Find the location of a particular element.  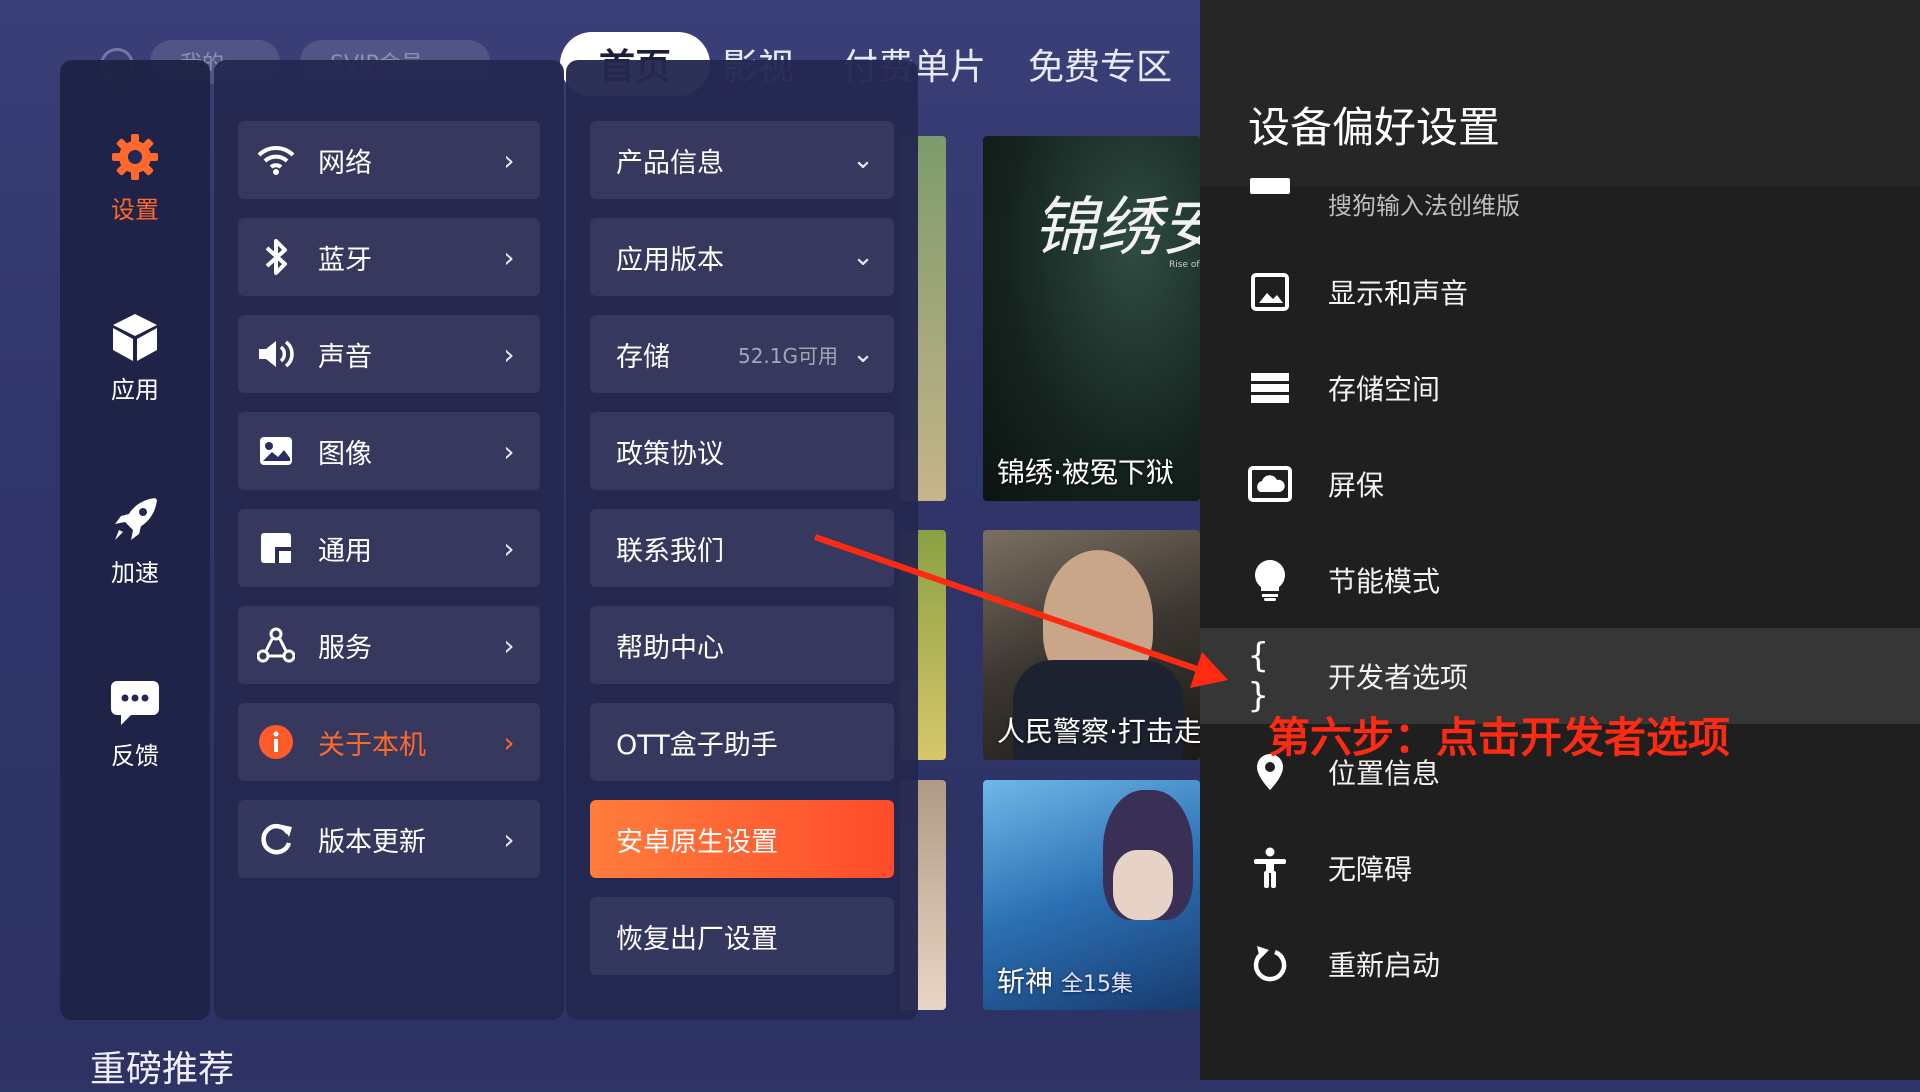

menu-label-general: 通用 is located at coordinates (345, 551).